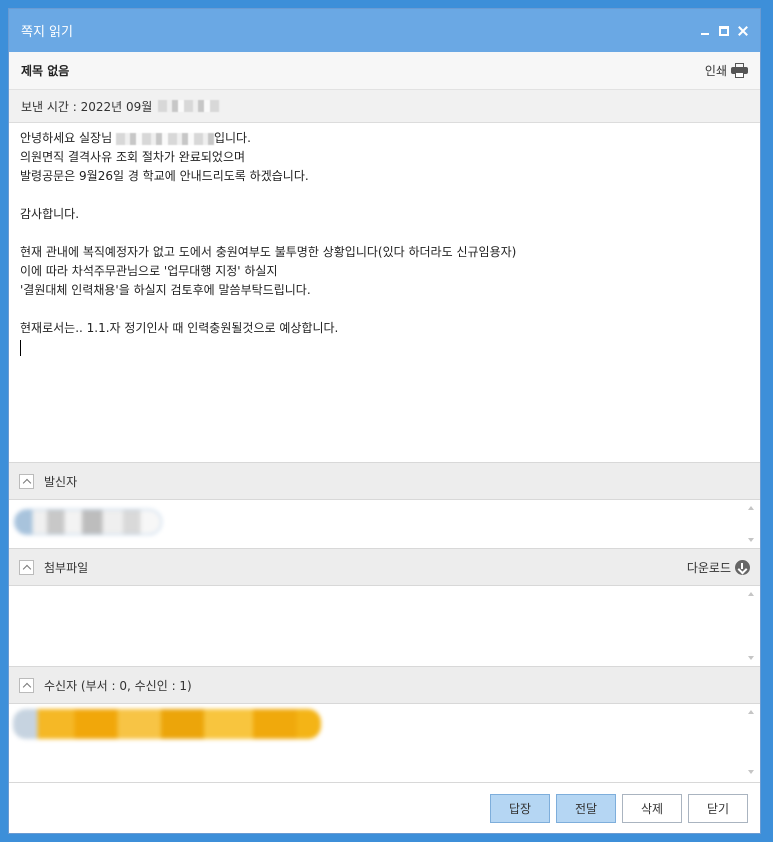 The height and width of the screenshot is (842, 773). I want to click on printer-icon, so click(739, 70).